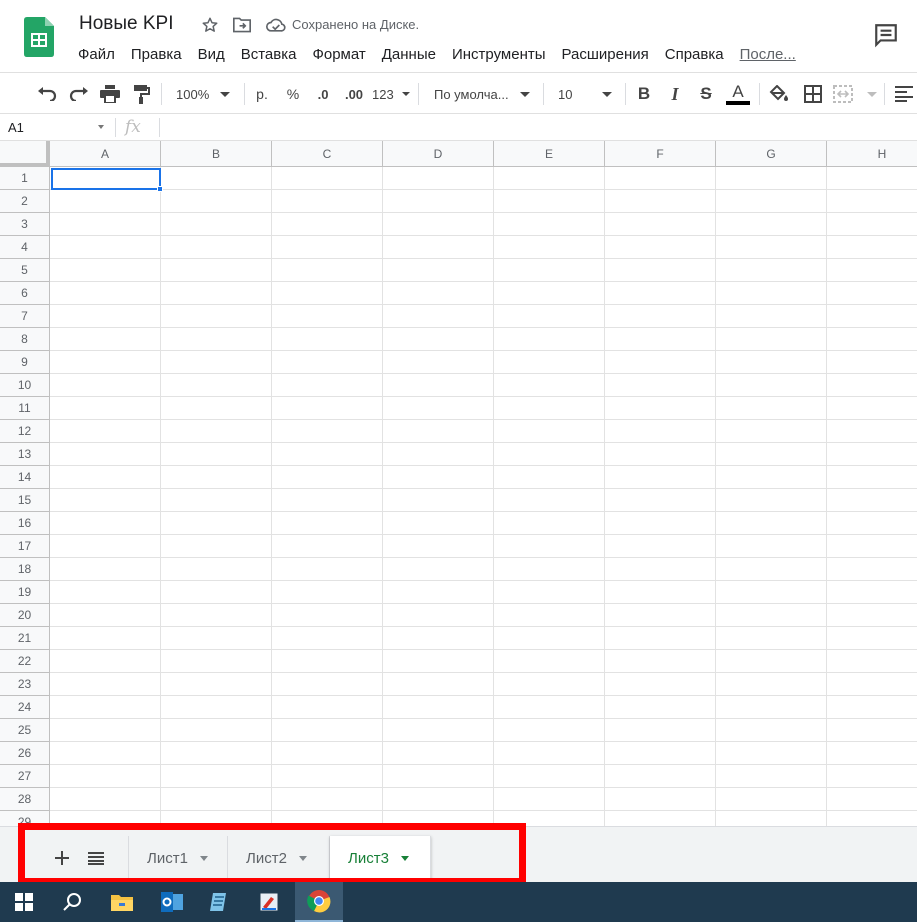  What do you see at coordinates (272, 854) in the screenshot?
I see `highlight-annotation` at bounding box center [272, 854].